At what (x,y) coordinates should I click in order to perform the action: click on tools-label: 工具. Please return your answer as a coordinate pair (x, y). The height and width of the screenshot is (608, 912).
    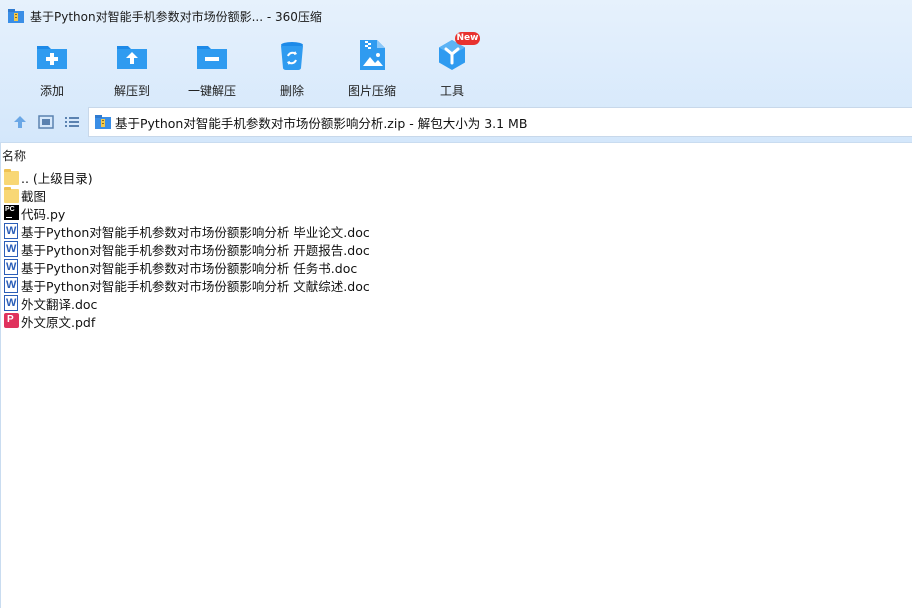
    Looking at the image, I should click on (451, 91).